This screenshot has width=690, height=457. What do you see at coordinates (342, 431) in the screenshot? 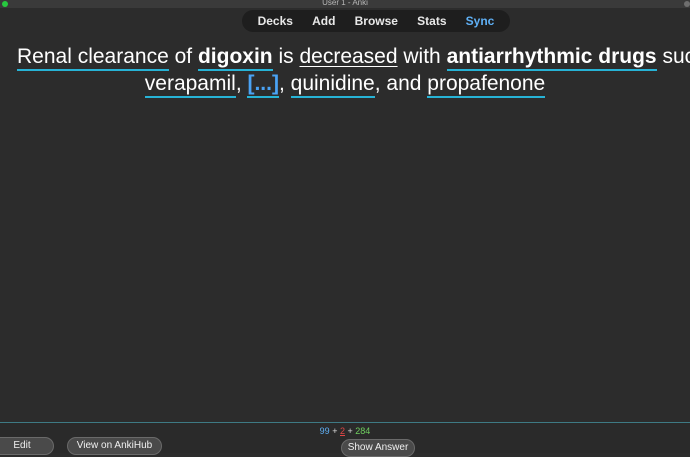
I see `learn-count: 2` at bounding box center [342, 431].